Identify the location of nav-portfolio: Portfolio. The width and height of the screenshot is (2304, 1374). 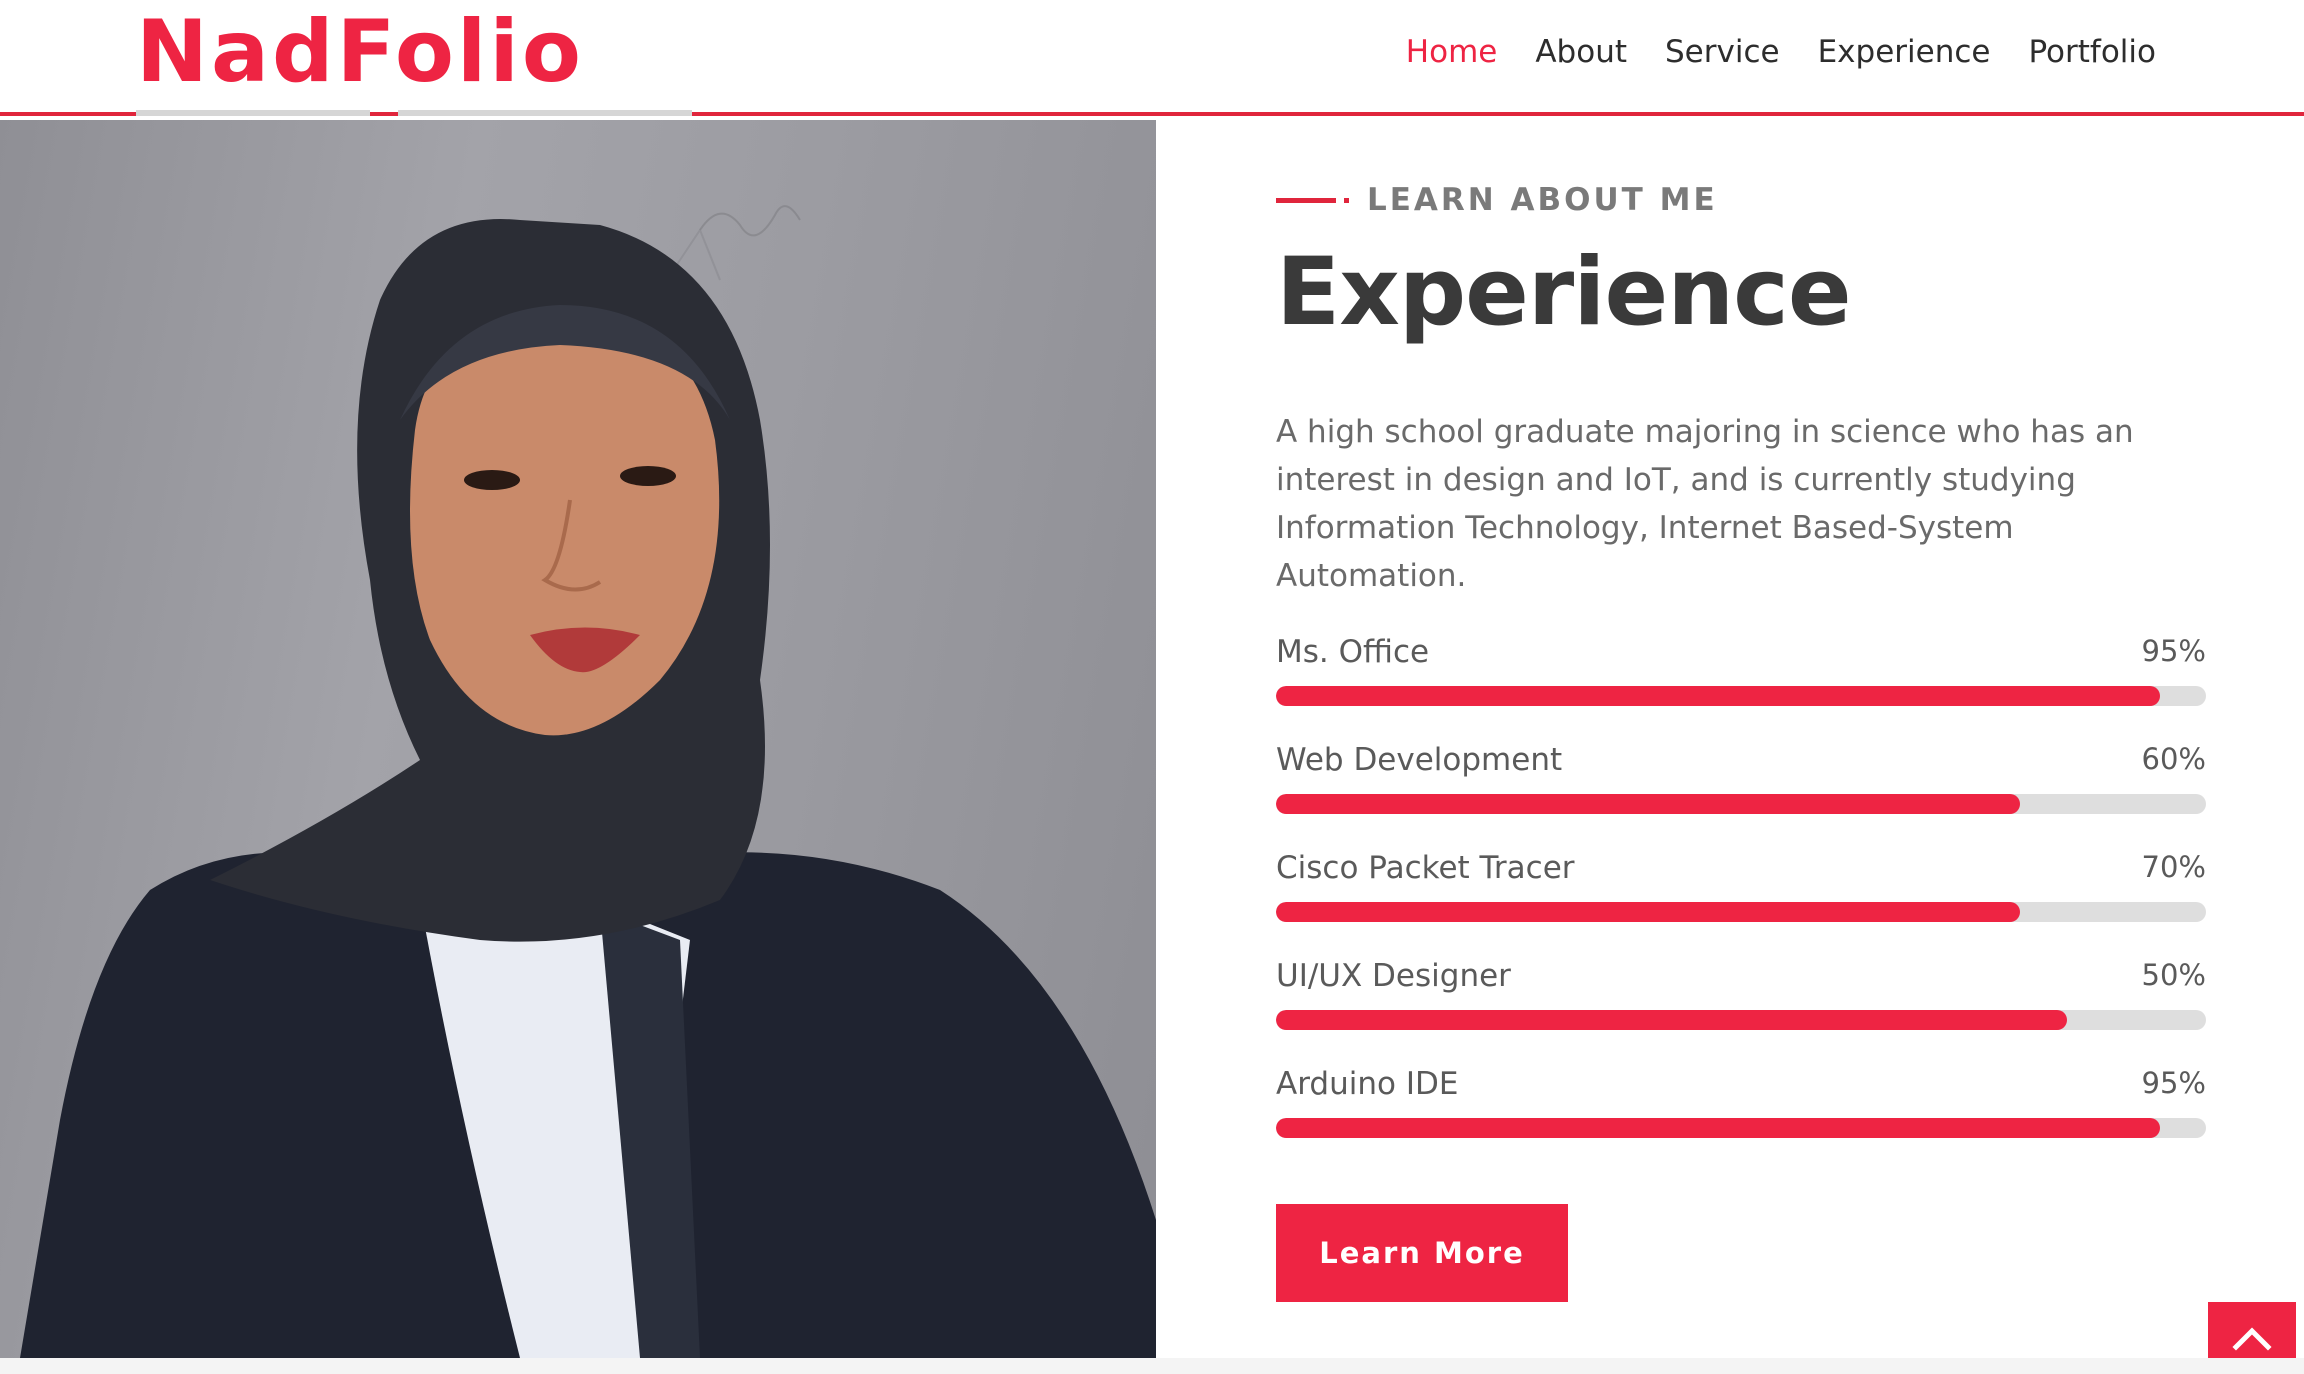
(2092, 52).